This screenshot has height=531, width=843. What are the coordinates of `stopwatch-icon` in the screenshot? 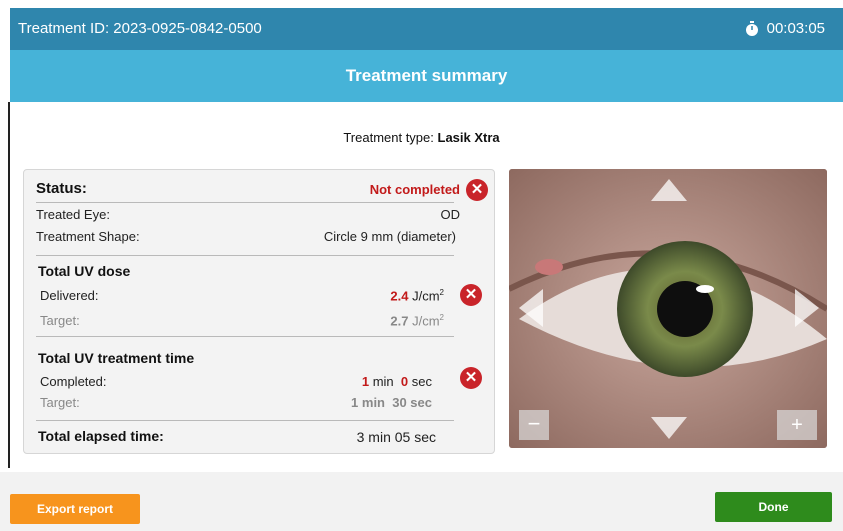 It's located at (751, 28).